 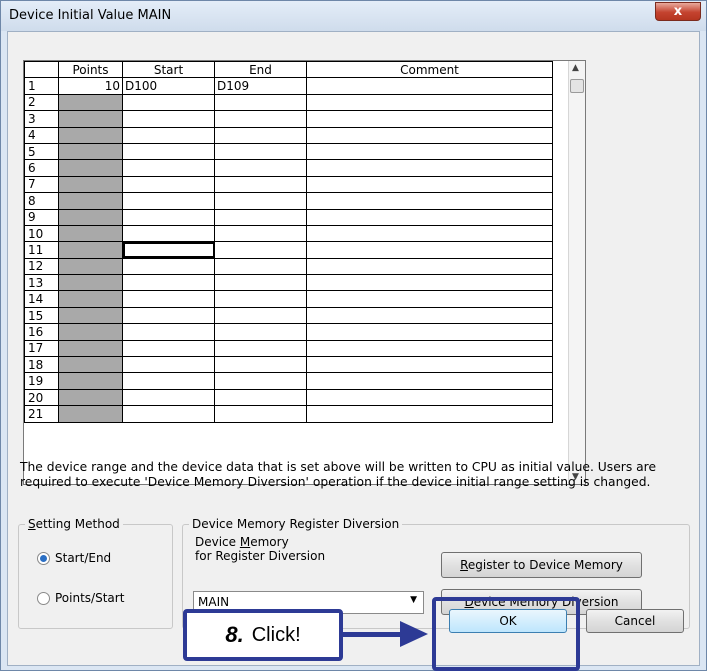 What do you see at coordinates (90, 86) in the screenshot?
I see `points-cell: 10` at bounding box center [90, 86].